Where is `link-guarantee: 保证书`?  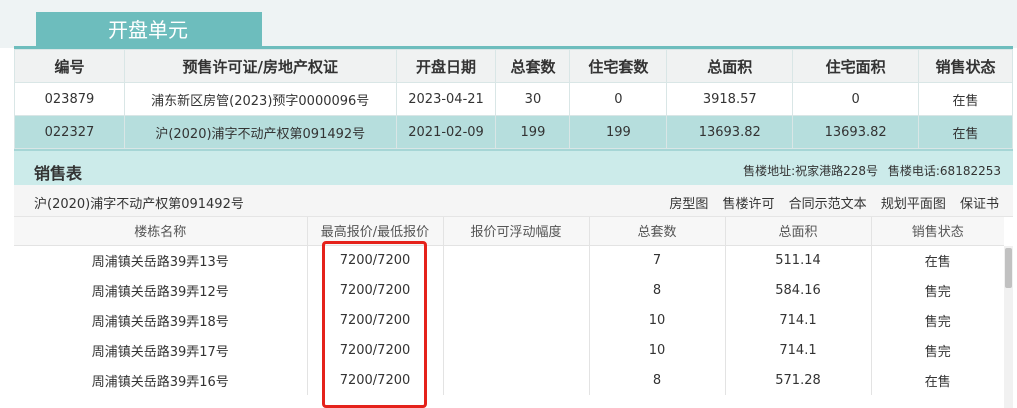
link-guarantee: 保证书 is located at coordinates (979, 204).